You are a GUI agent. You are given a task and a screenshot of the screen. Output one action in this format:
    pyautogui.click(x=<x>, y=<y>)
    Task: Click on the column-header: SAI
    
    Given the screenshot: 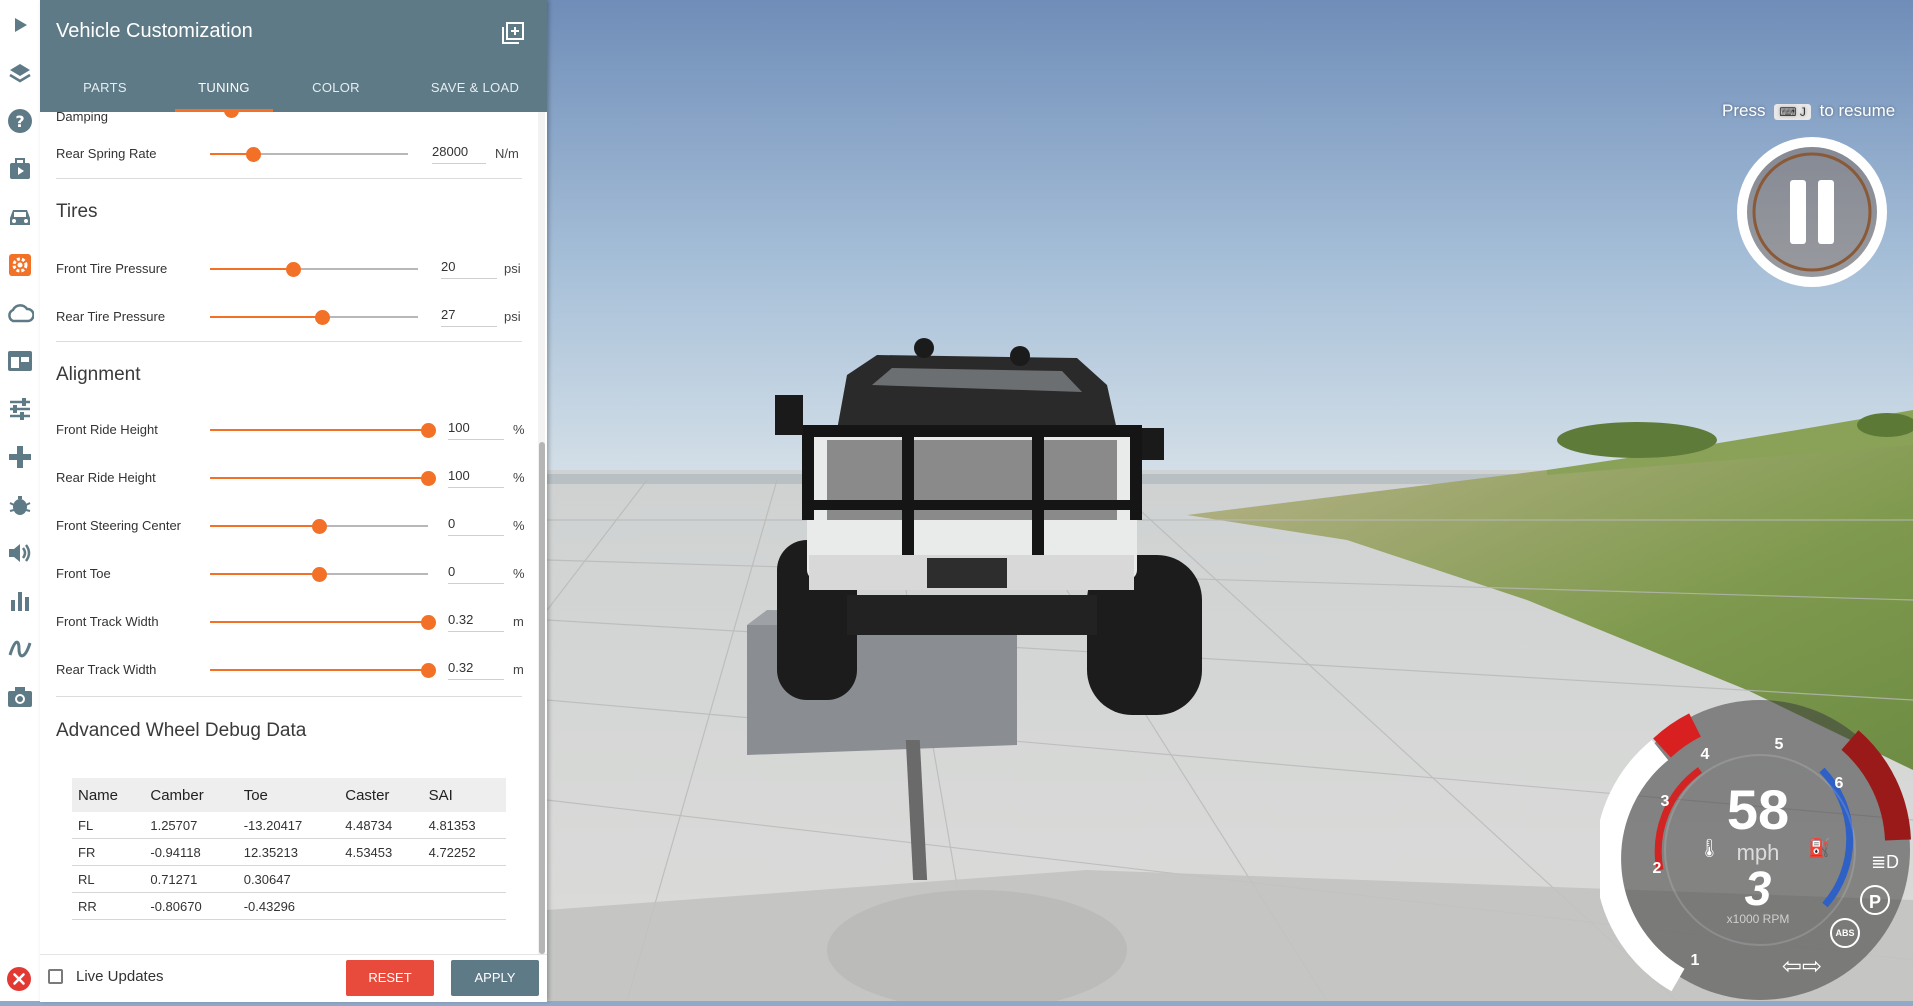 What is the action you would take?
    pyautogui.click(x=464, y=795)
    